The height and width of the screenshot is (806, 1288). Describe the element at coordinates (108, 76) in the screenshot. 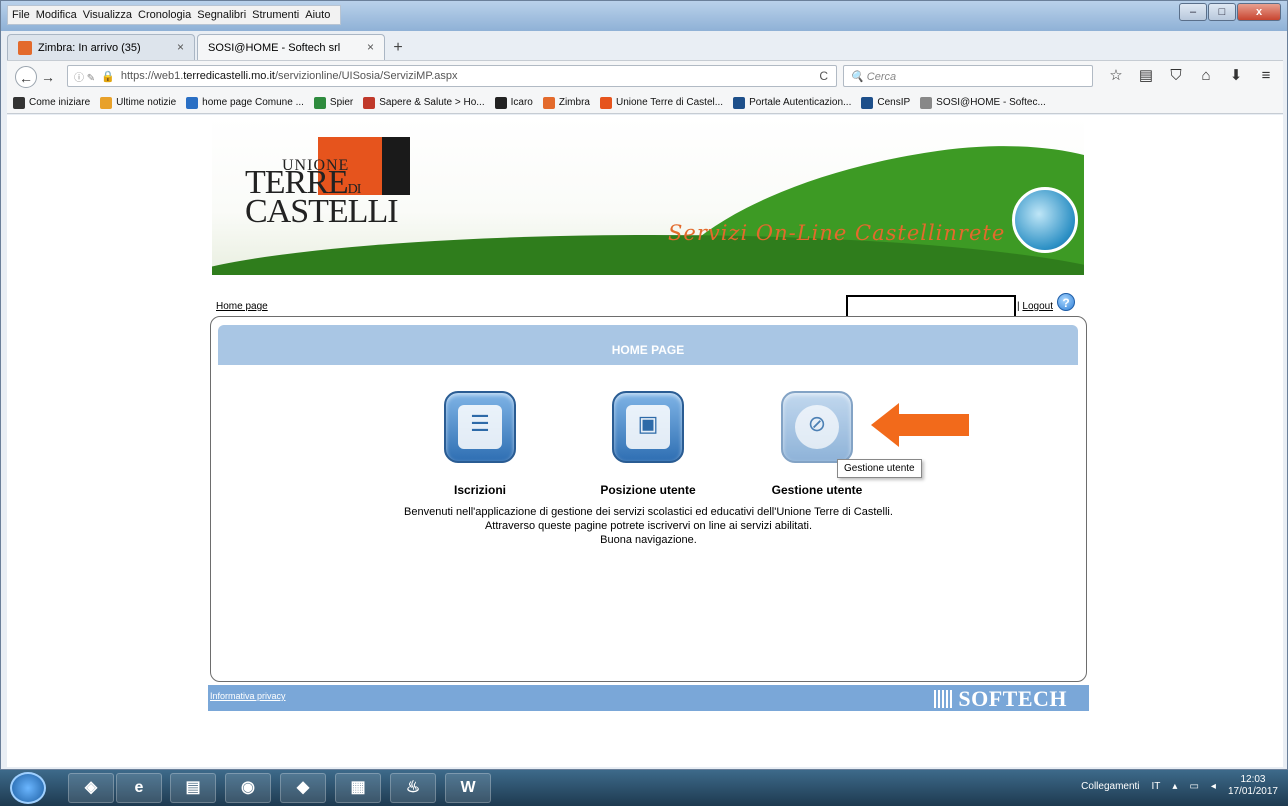

I see `lock-icon: 🔒` at that location.